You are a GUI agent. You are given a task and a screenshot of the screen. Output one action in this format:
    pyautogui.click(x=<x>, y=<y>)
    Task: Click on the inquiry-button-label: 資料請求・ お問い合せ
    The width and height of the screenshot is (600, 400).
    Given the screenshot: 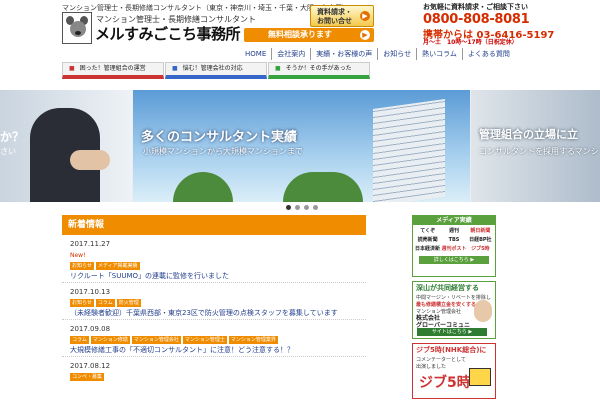 What is the action you would take?
    pyautogui.click(x=334, y=16)
    